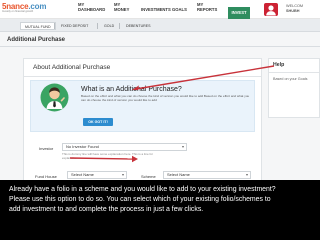  What do you see at coordinates (148, 176) in the screenshot?
I see `scheme-label: Scheme` at bounding box center [148, 176].